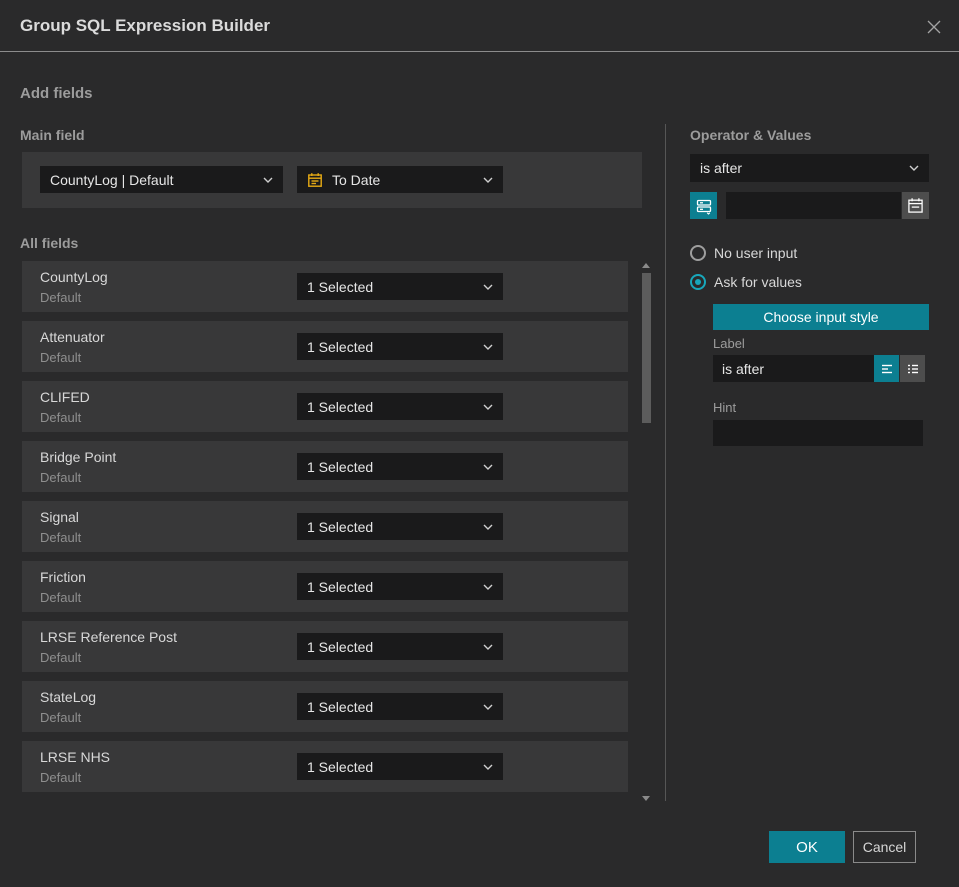 The image size is (959, 887). Describe the element at coordinates (646, 265) in the screenshot. I see `scroll-up-arrow-icon` at that location.